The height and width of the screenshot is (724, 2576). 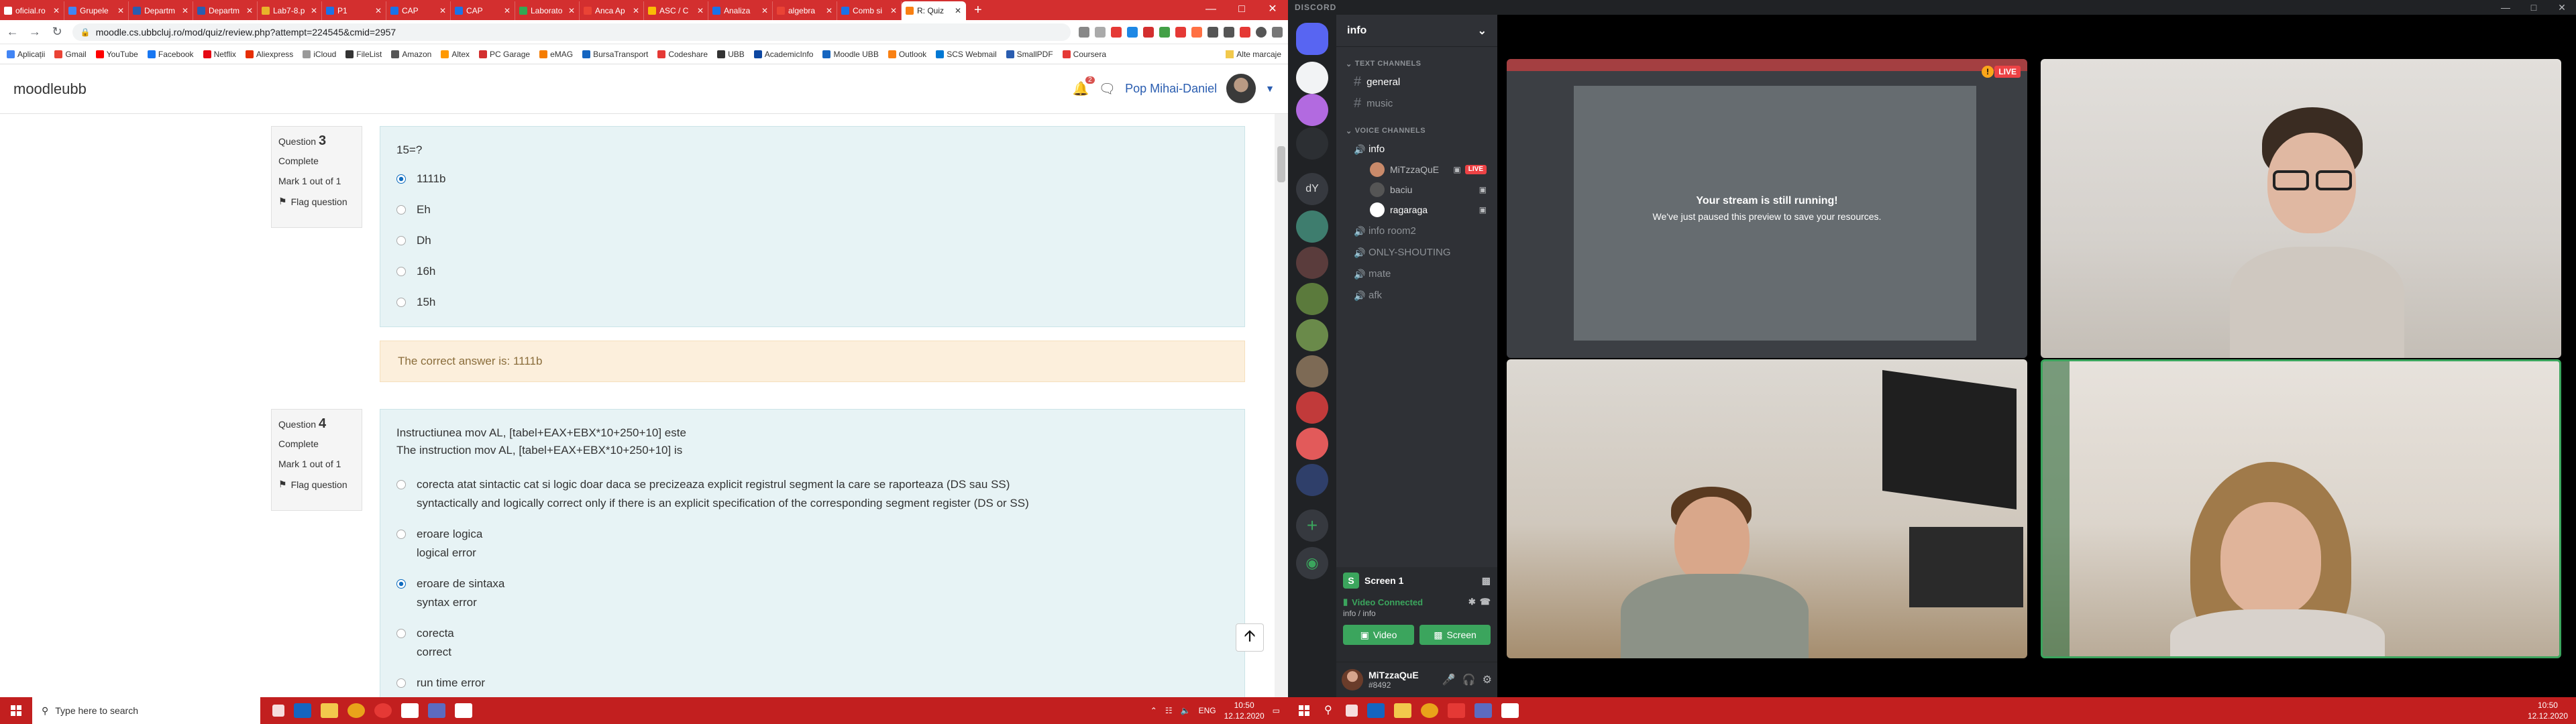 What do you see at coordinates (1352, 679) in the screenshot?
I see `avatar` at bounding box center [1352, 679].